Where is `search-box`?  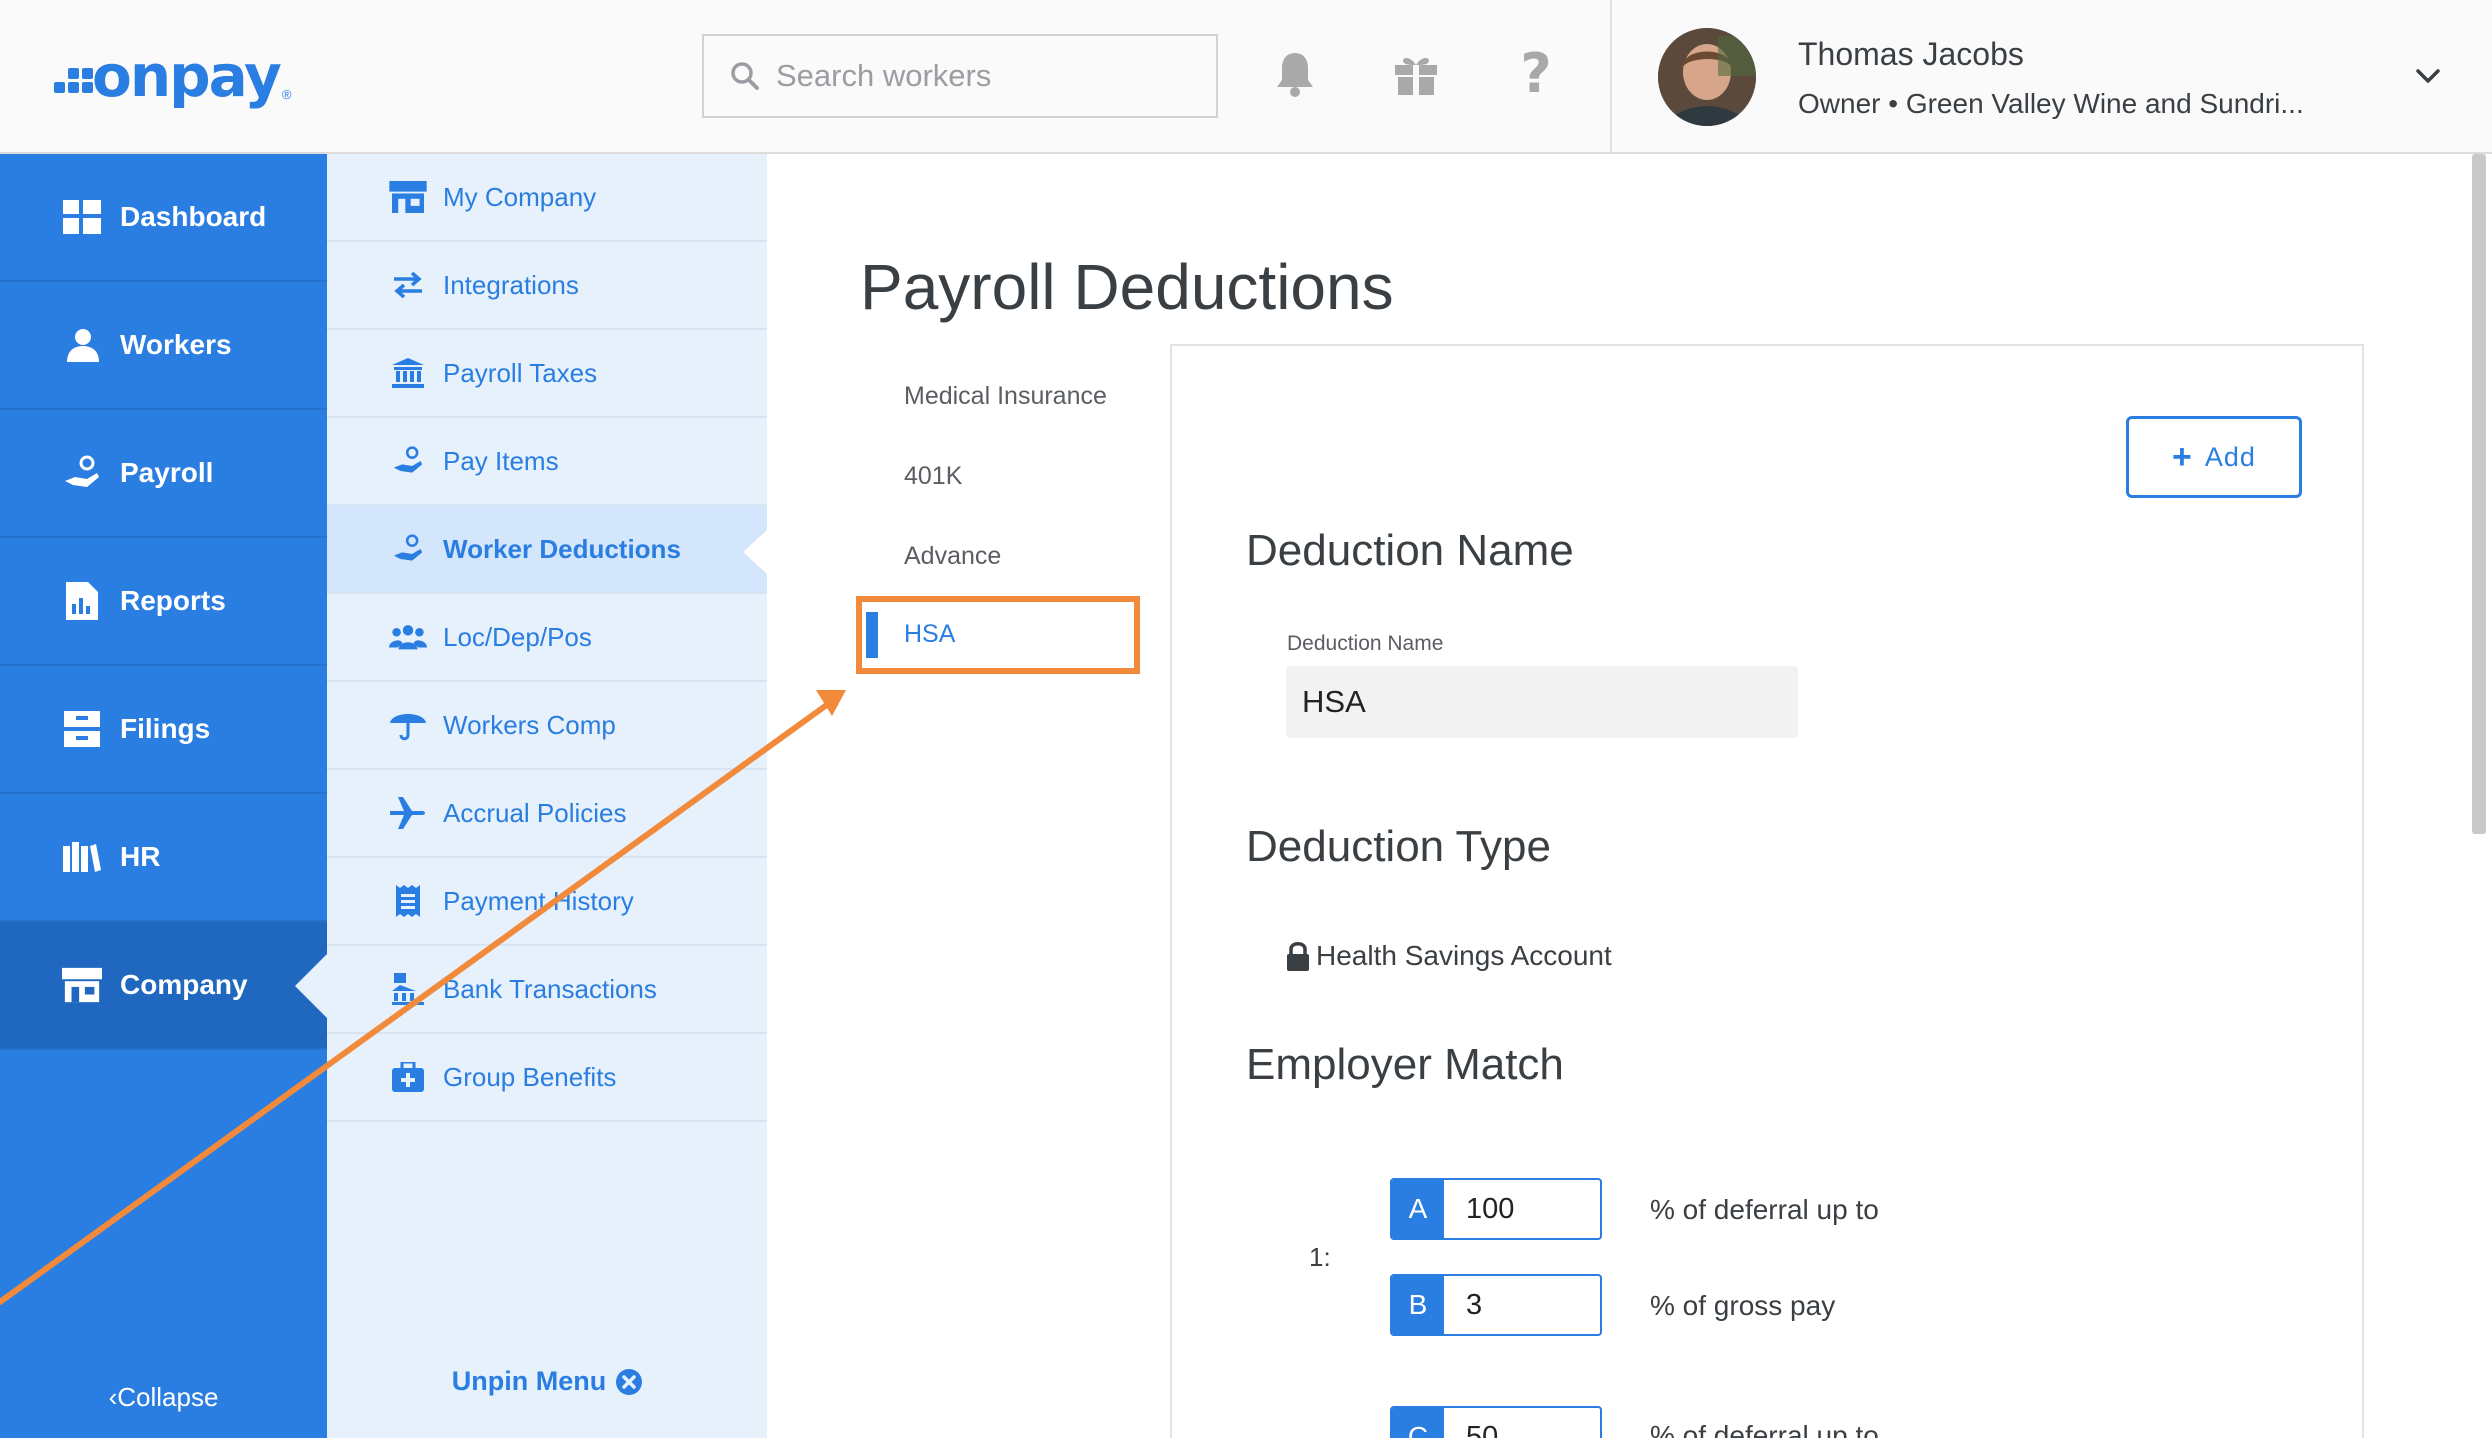 search-box is located at coordinates (960, 76).